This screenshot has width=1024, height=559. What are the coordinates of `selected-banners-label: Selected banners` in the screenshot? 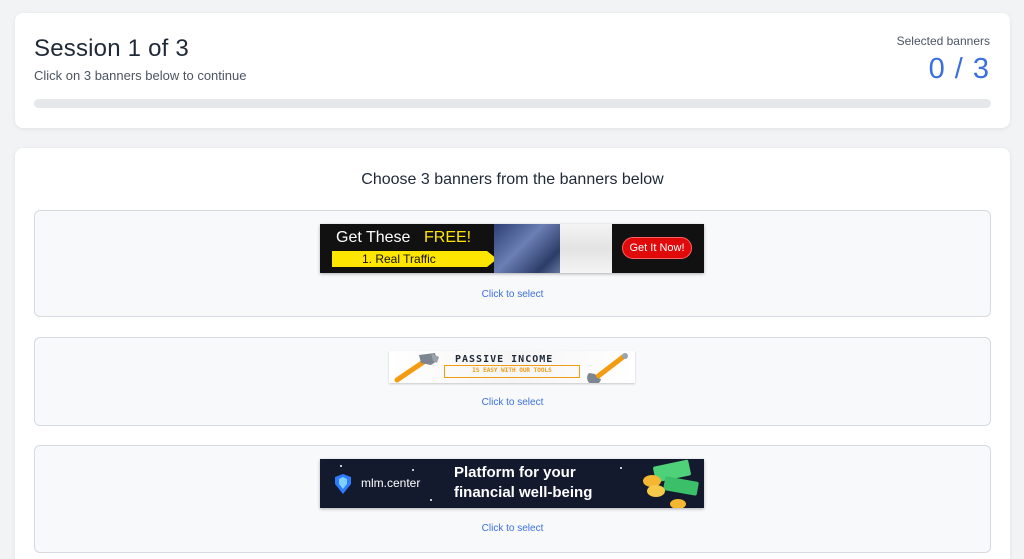 It's located at (943, 41).